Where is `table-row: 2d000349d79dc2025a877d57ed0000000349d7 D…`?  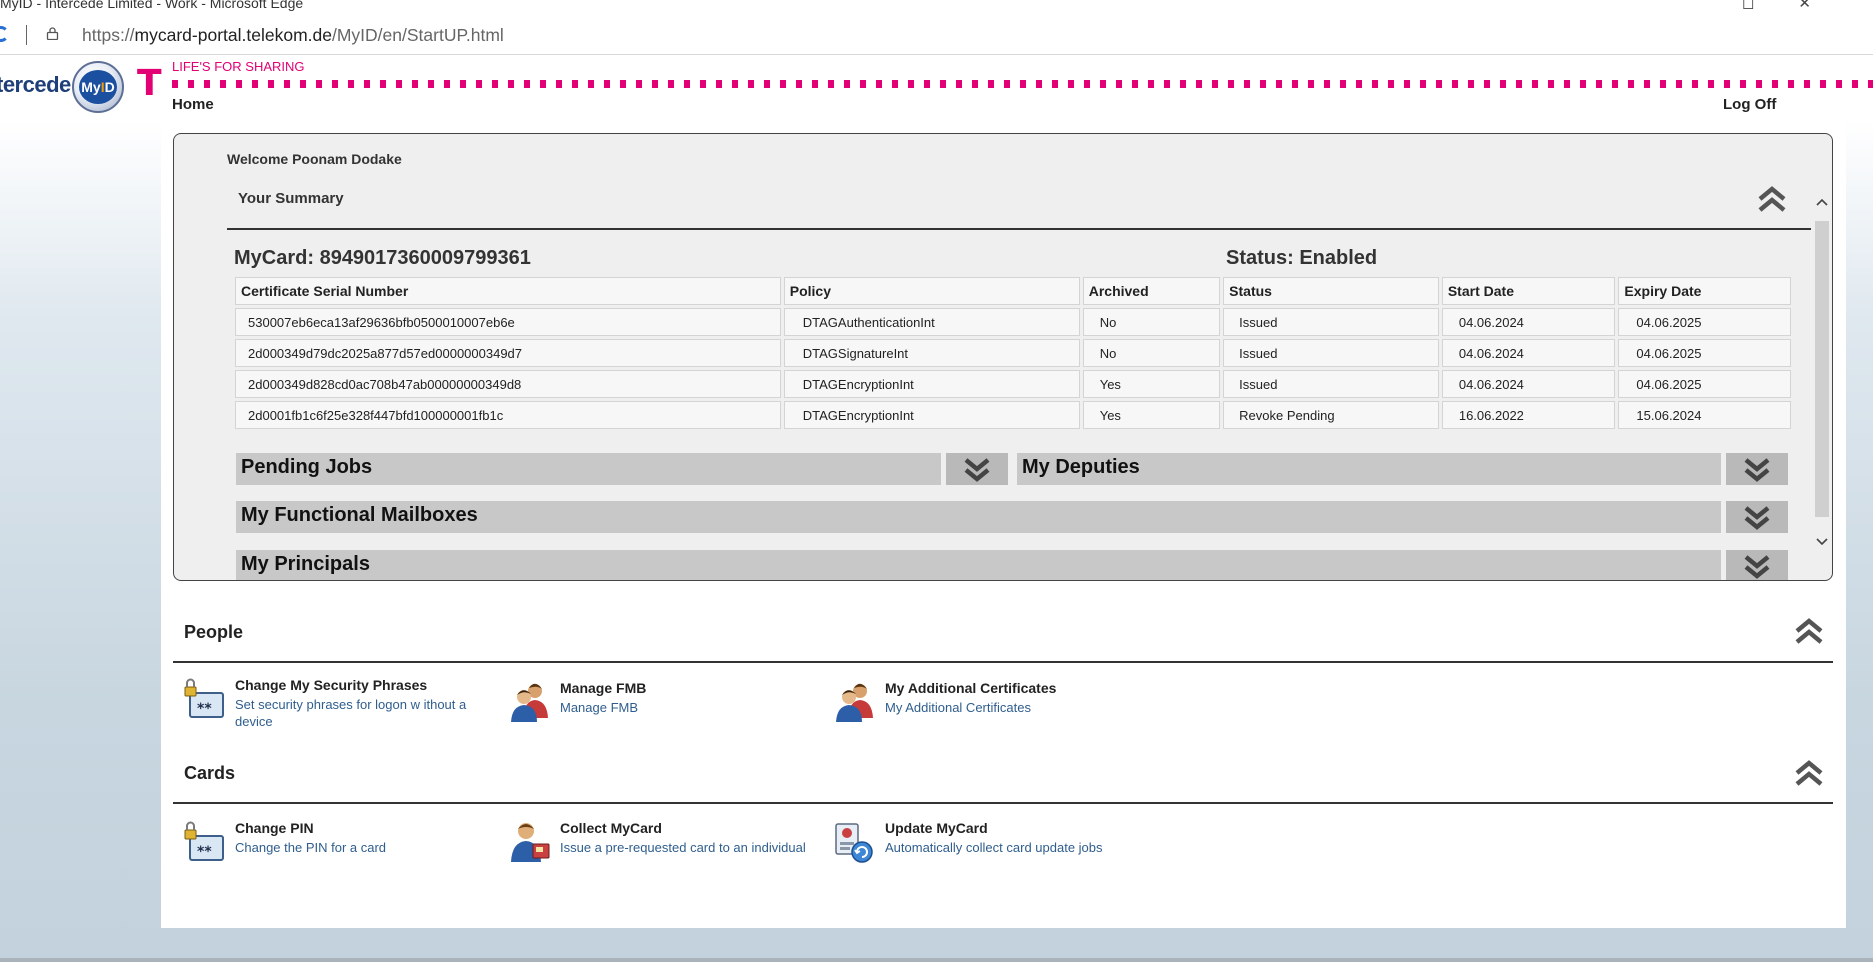 table-row: 2d000349d79dc2025a877d57ed0000000349d7 D… is located at coordinates (1013, 353).